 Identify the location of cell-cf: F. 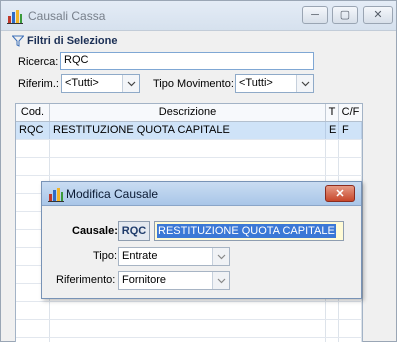
(350, 130).